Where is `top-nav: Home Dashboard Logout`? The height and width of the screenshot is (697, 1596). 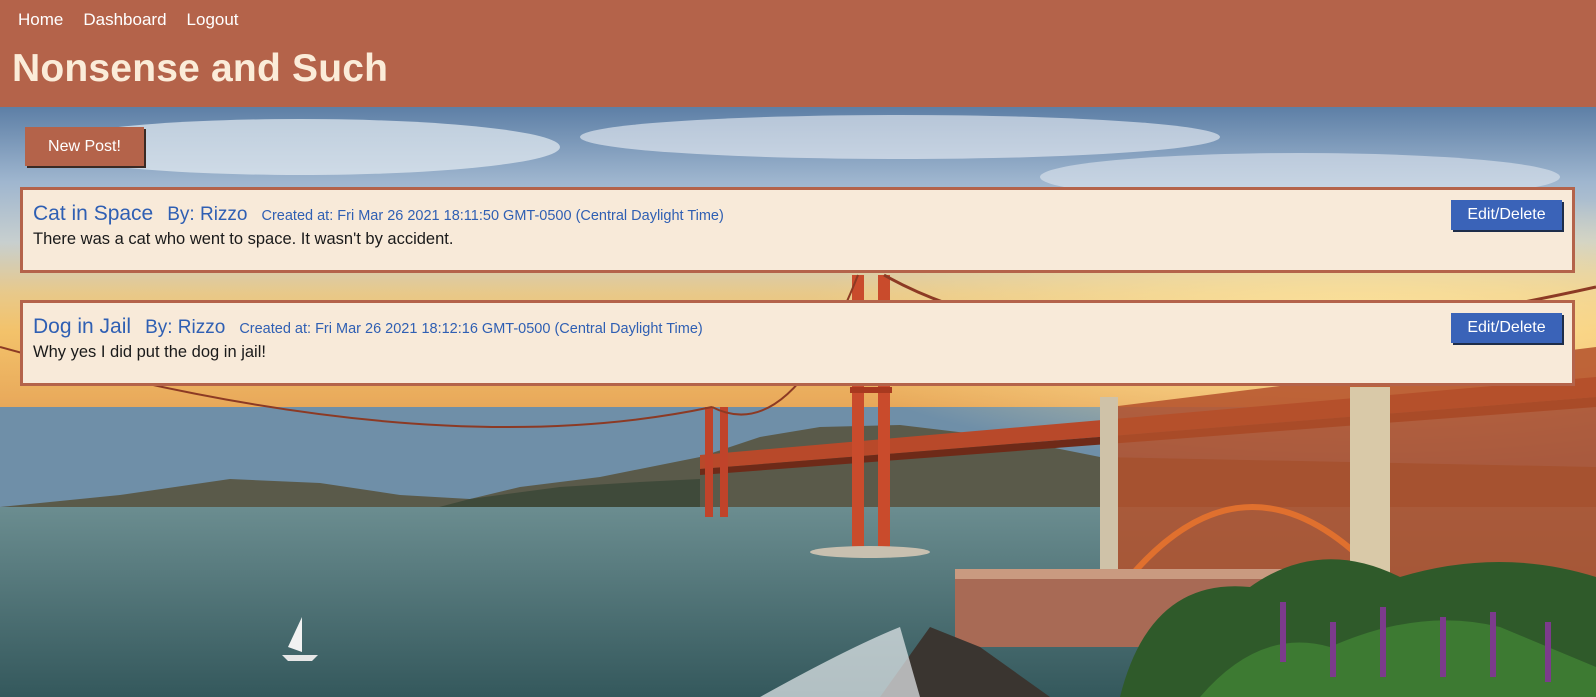
top-nav: Home Dashboard Logout is located at coordinates (138, 20).